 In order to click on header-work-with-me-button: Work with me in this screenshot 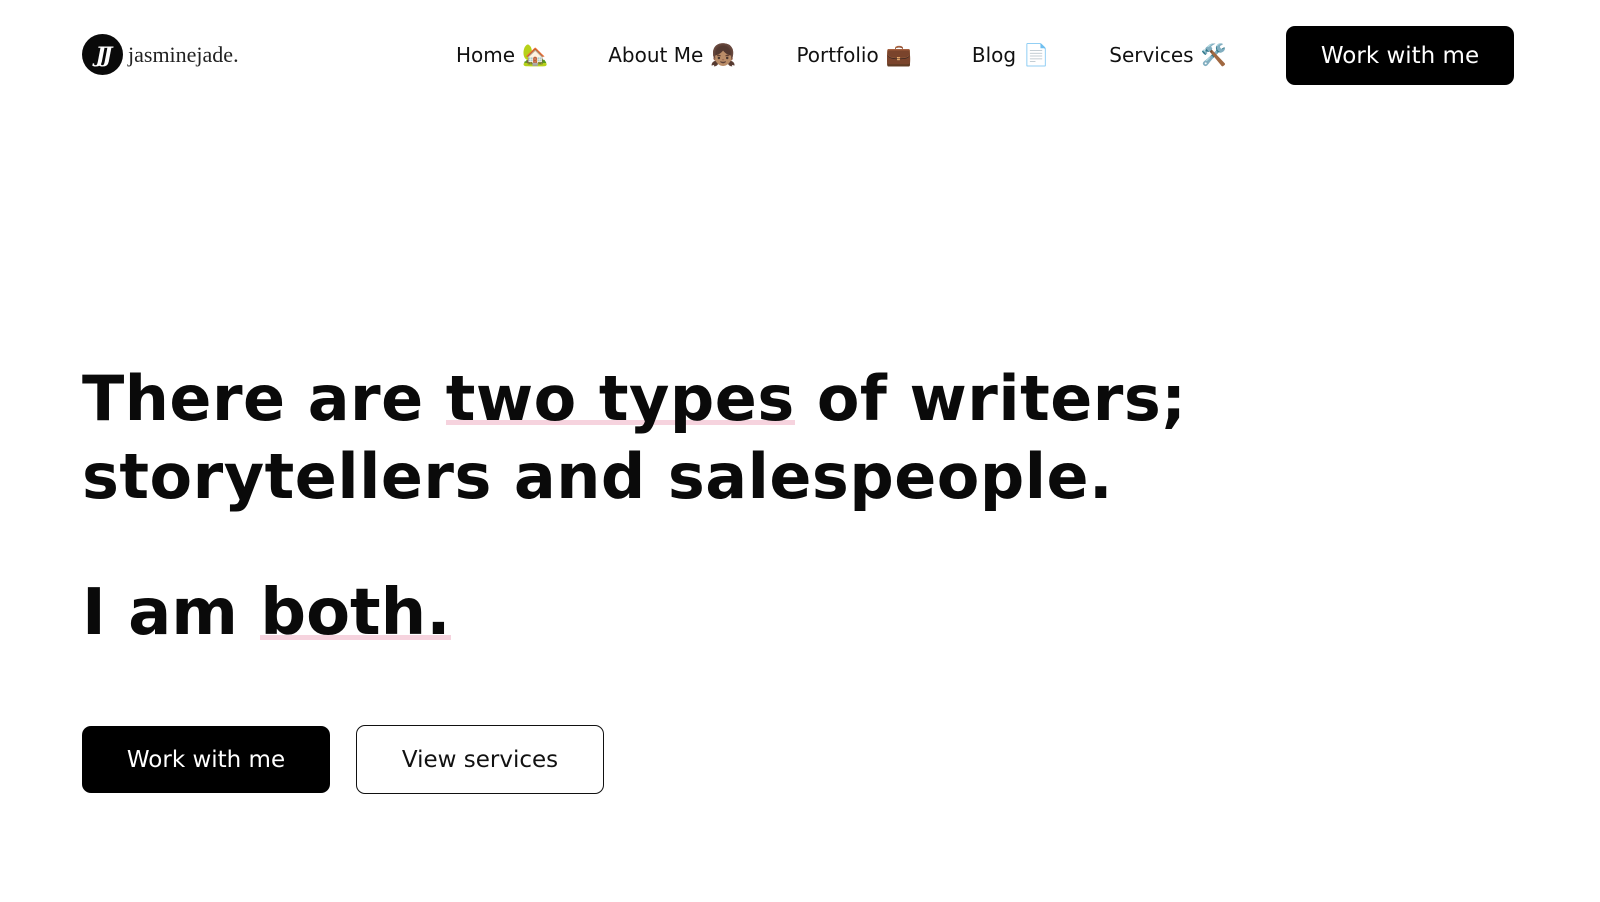, I will do `click(1400, 55)`.